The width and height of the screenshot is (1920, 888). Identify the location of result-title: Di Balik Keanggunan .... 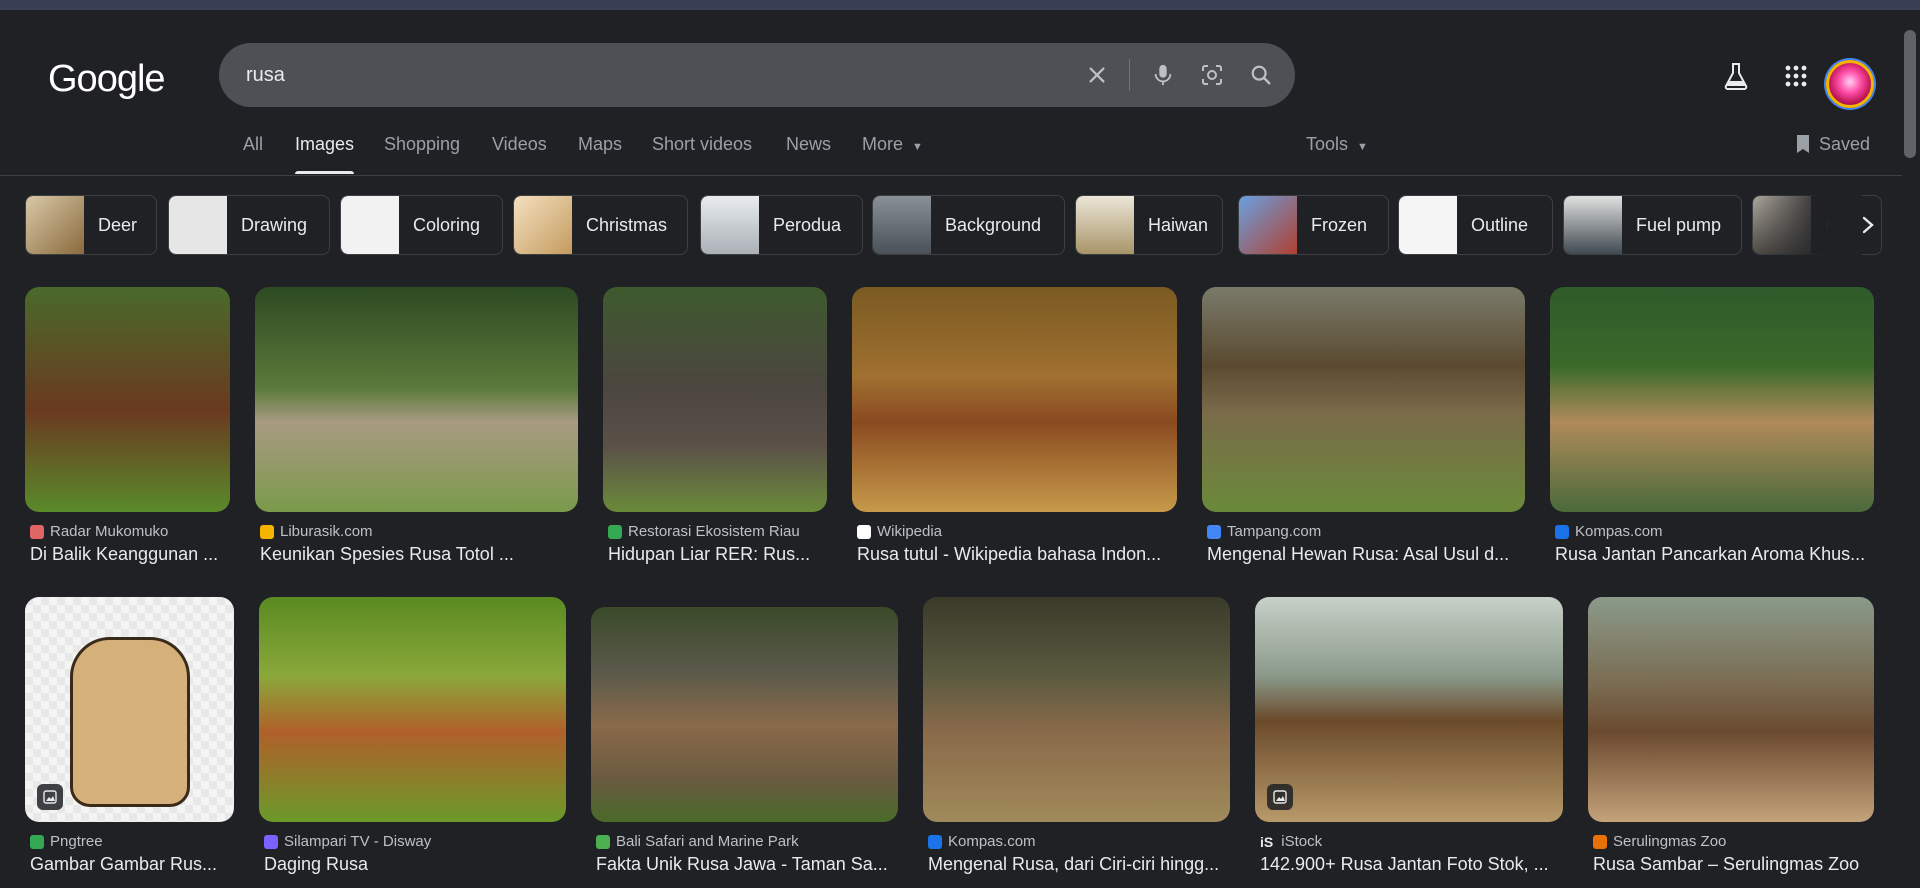
(130, 554).